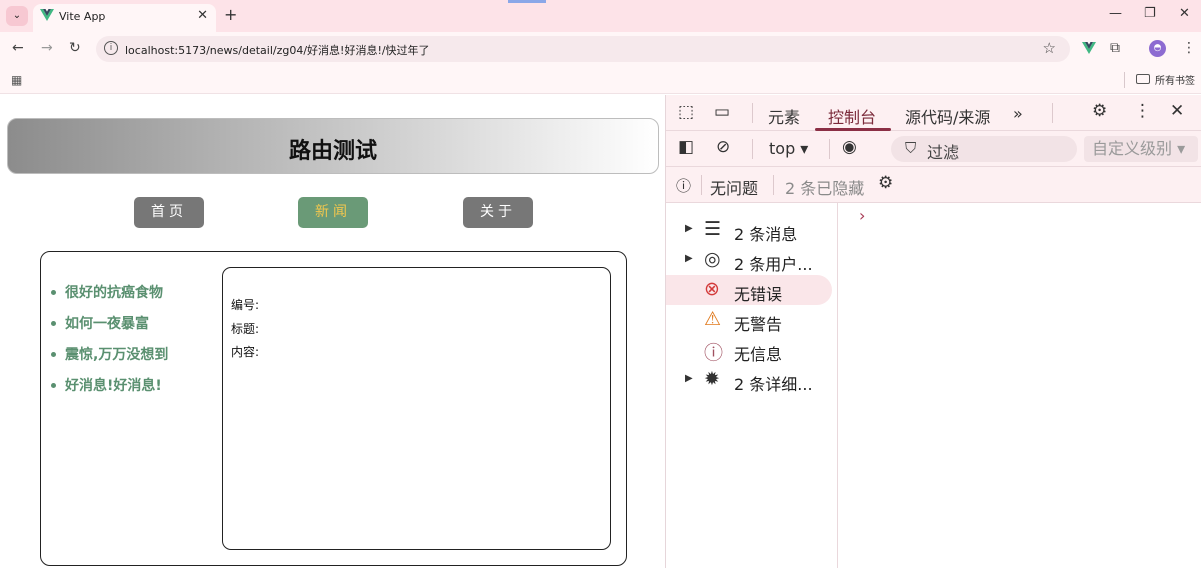 The width and height of the screenshot is (1201, 568). What do you see at coordinates (527, 1) in the screenshot?
I see `top-indicator` at bounding box center [527, 1].